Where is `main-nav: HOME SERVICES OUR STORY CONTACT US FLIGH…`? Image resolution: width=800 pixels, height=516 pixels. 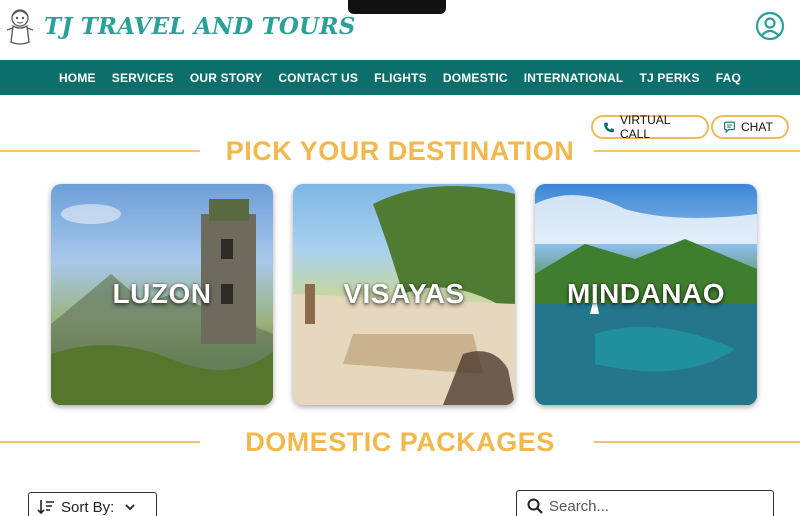 main-nav: HOME SERVICES OUR STORY CONTACT US FLIGH… is located at coordinates (400, 77).